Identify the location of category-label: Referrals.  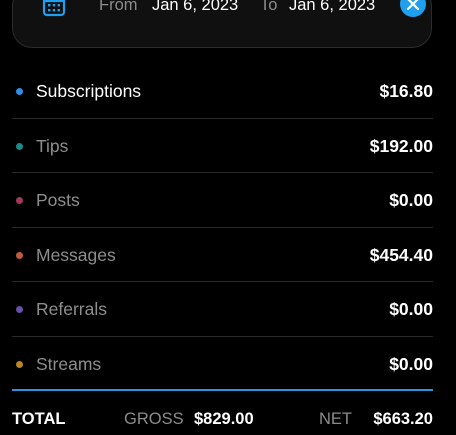
(71, 309).